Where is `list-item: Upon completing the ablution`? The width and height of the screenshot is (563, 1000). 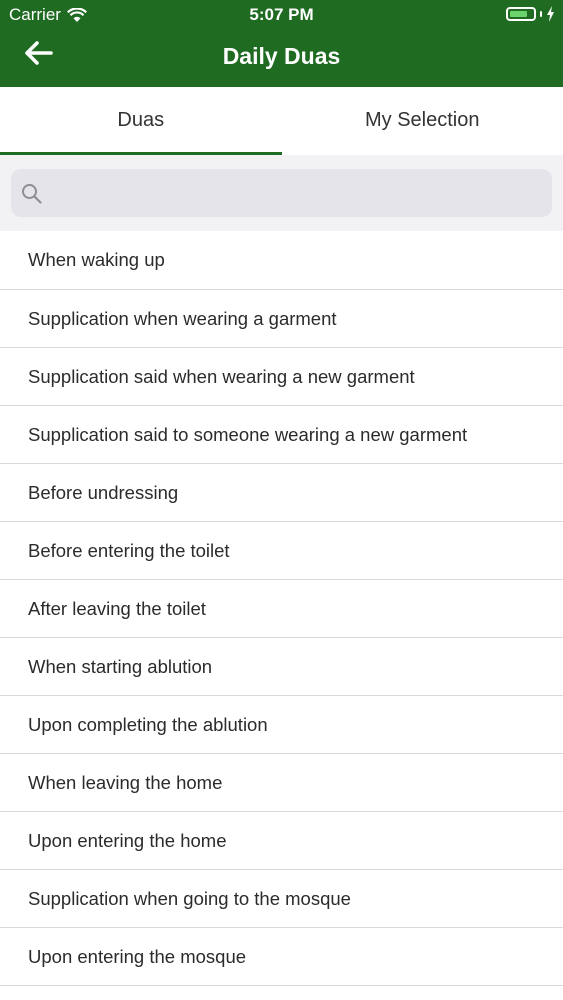
list-item: Upon completing the ablution is located at coordinates (281, 725).